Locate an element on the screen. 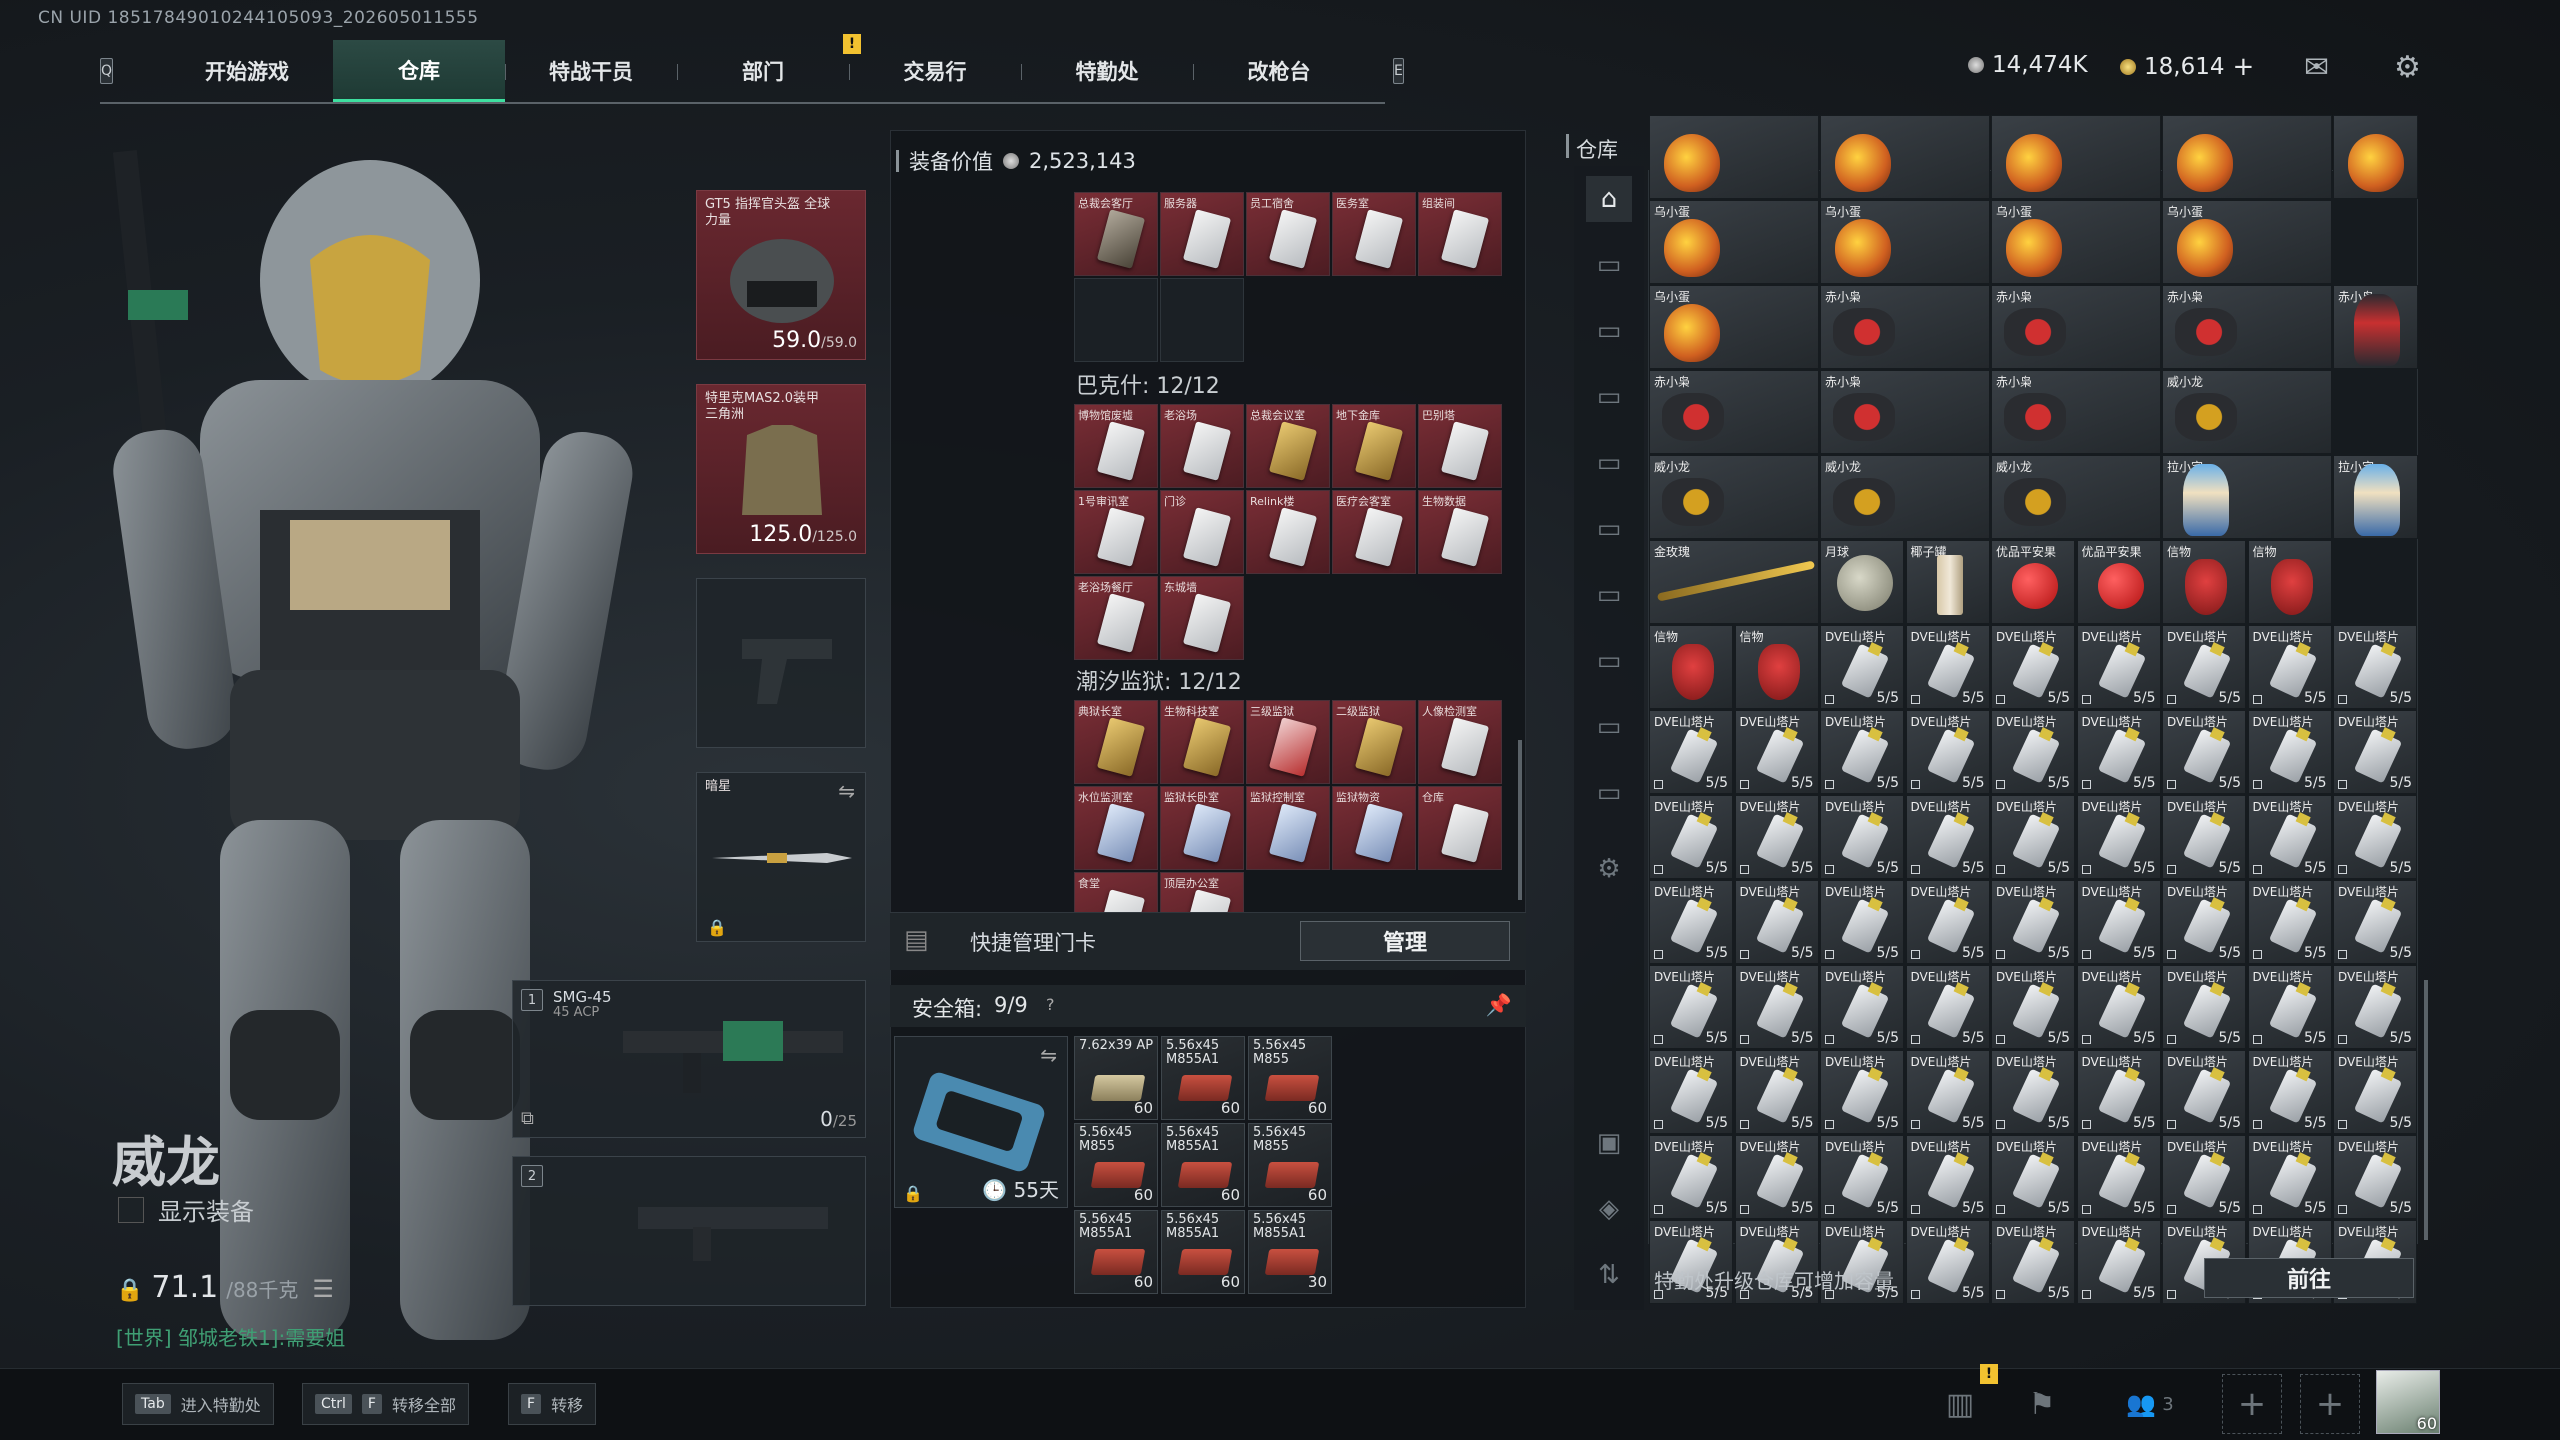 This screenshot has width=2560, height=1440. keycard-tide-4: 人像检测室 is located at coordinates (1460, 742).